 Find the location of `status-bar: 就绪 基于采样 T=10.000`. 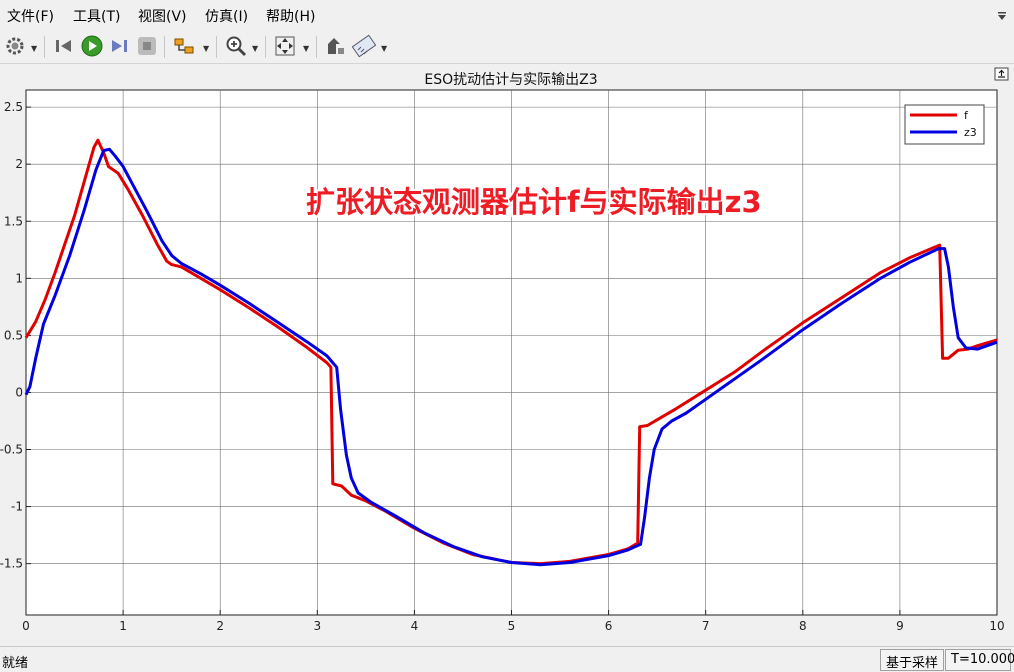

status-bar: 就绪 基于采样 T=10.000 is located at coordinates (507, 659).